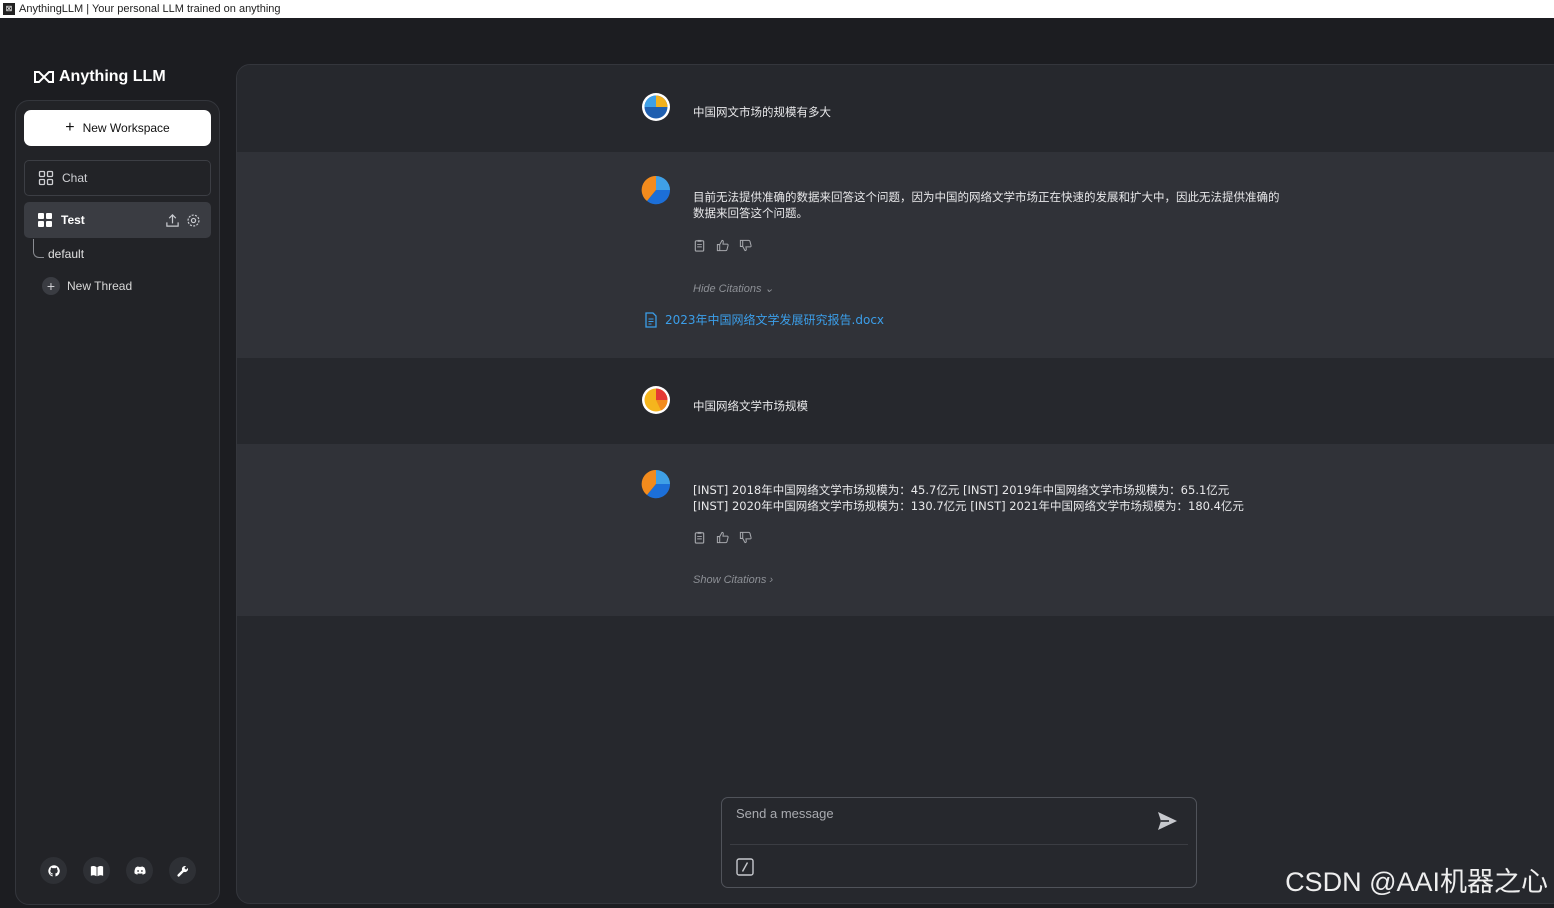  I want to click on anything-llm-logo-icon, so click(44, 77).